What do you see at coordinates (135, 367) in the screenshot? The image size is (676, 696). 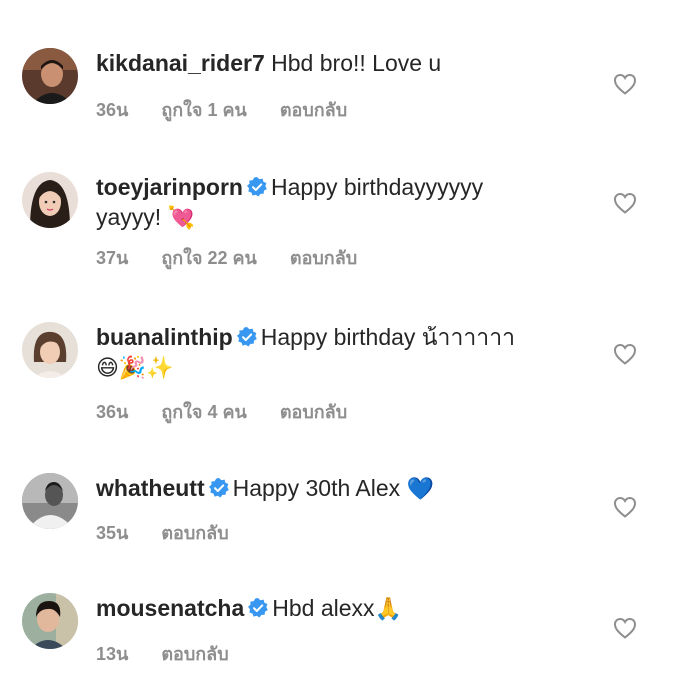 I see `celebration-emoji: 😄🎉✨` at bounding box center [135, 367].